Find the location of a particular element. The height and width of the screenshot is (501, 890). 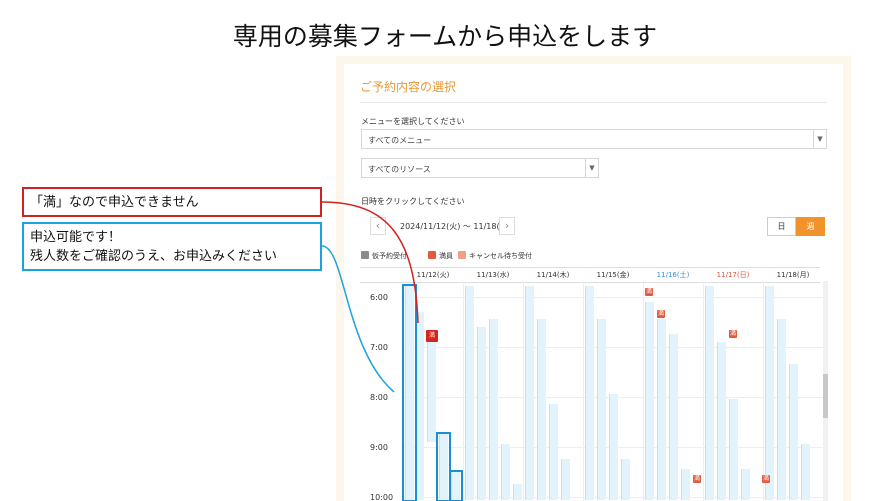

available-callout-line2: 残人数をご確認のうえ、お申込みください is located at coordinates (154, 256).